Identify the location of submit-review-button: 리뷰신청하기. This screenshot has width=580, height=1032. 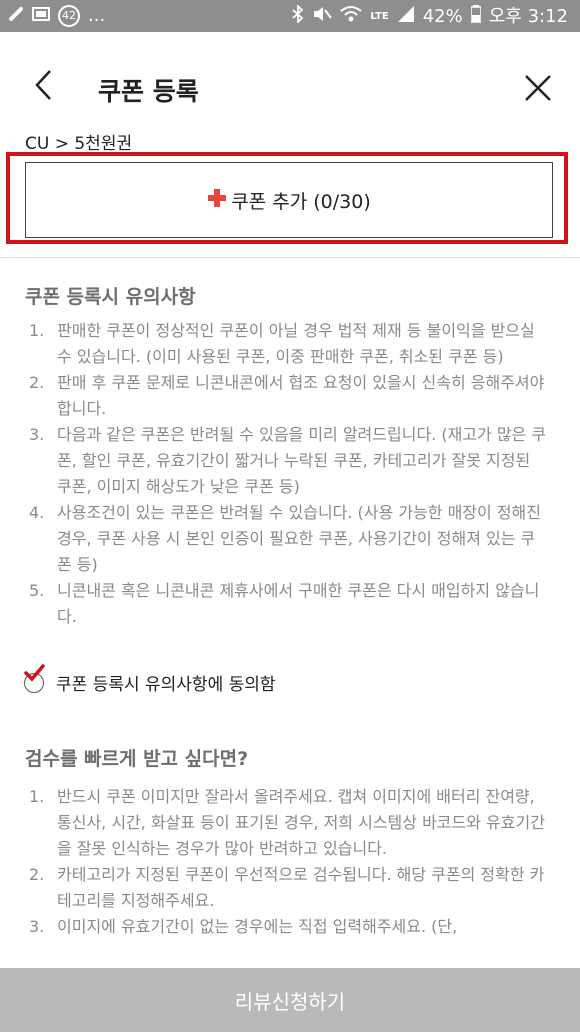
(290, 1000).